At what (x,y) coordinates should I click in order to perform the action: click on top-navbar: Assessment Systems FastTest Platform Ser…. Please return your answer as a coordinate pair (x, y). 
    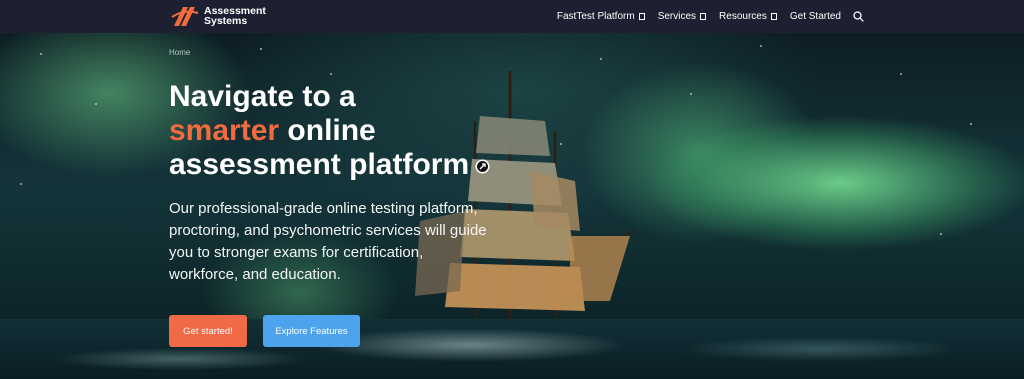
    Looking at the image, I should click on (512, 16).